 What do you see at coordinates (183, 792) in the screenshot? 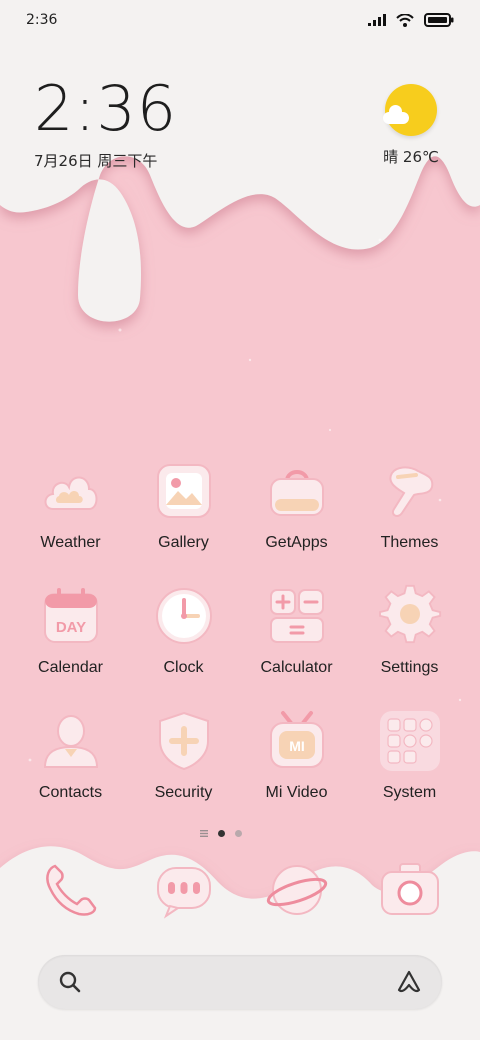
I see `app-label: Security` at bounding box center [183, 792].